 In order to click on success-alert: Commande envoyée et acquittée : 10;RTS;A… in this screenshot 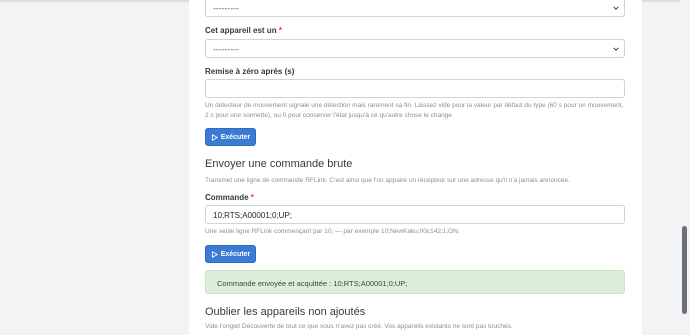, I will do `click(415, 282)`.